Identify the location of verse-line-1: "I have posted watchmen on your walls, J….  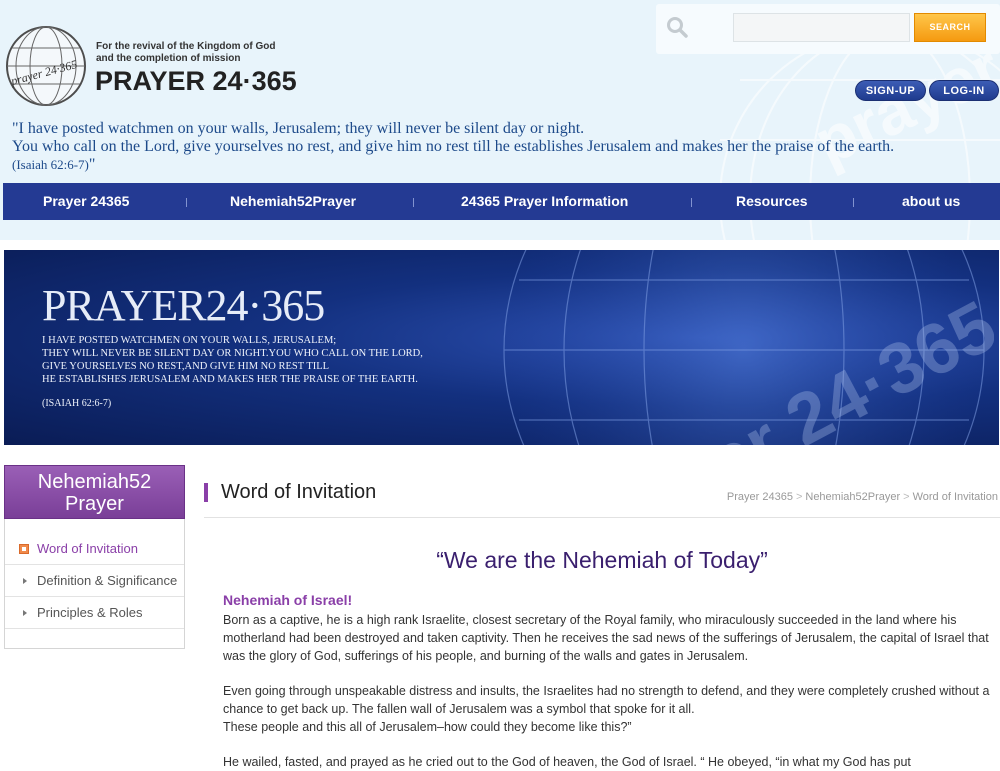
(298, 128).